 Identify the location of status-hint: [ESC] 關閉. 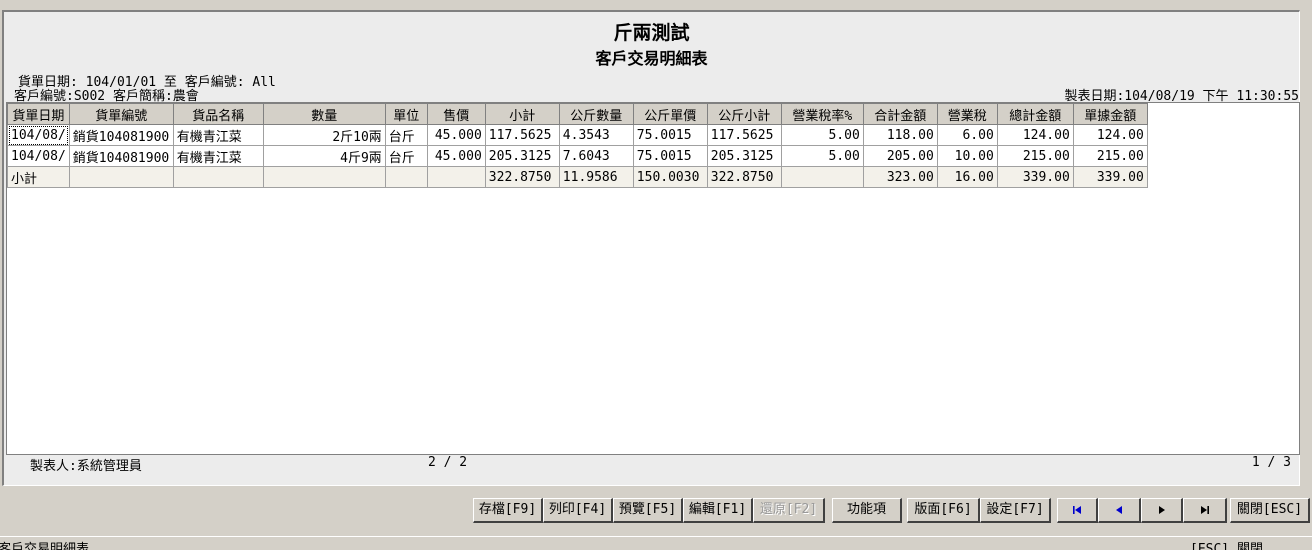
(1226, 546).